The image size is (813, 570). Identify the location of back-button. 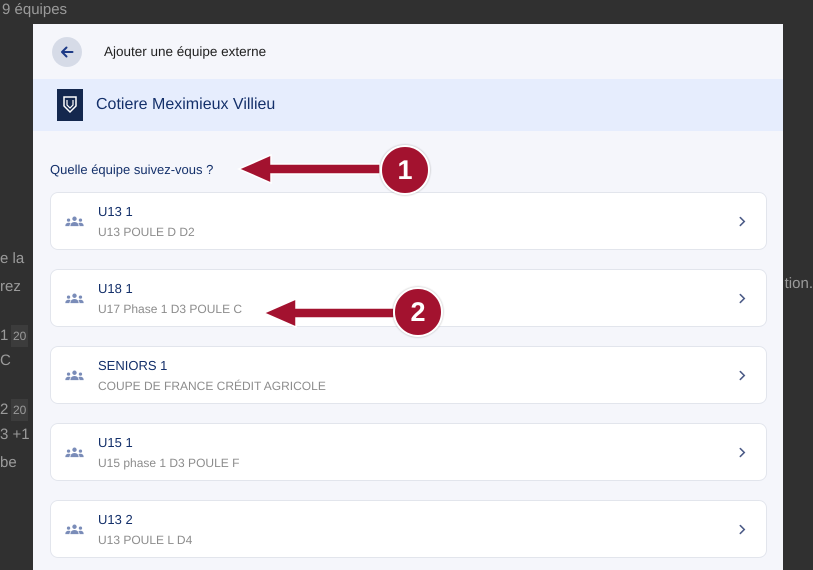
(67, 51).